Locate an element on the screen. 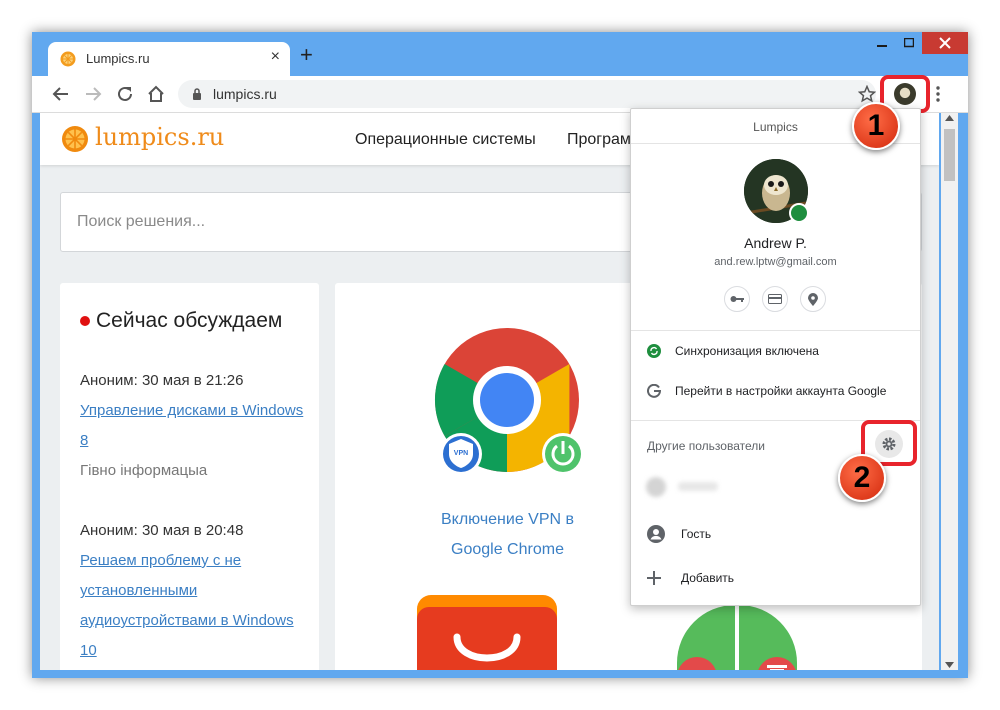 Image resolution: width=1000 pixels, height=710 pixels. article-link: Включение VPN в Google Chrome is located at coordinates (507, 535).